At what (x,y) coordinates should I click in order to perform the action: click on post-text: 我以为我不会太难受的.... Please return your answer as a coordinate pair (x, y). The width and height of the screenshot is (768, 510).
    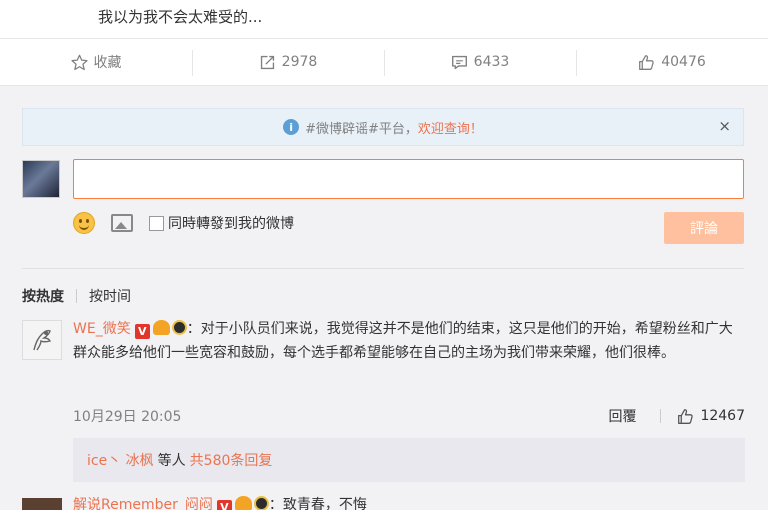
    Looking at the image, I should click on (180, 17).